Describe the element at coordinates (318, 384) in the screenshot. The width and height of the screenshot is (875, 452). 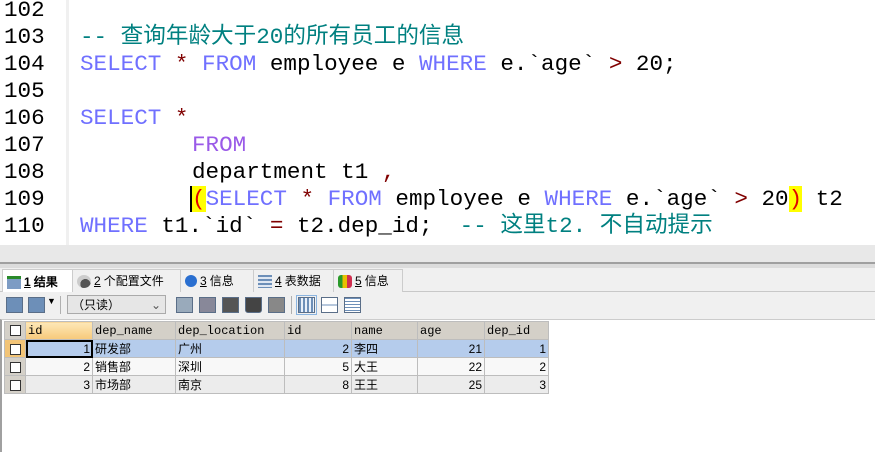
I see `cell: 8` at that location.